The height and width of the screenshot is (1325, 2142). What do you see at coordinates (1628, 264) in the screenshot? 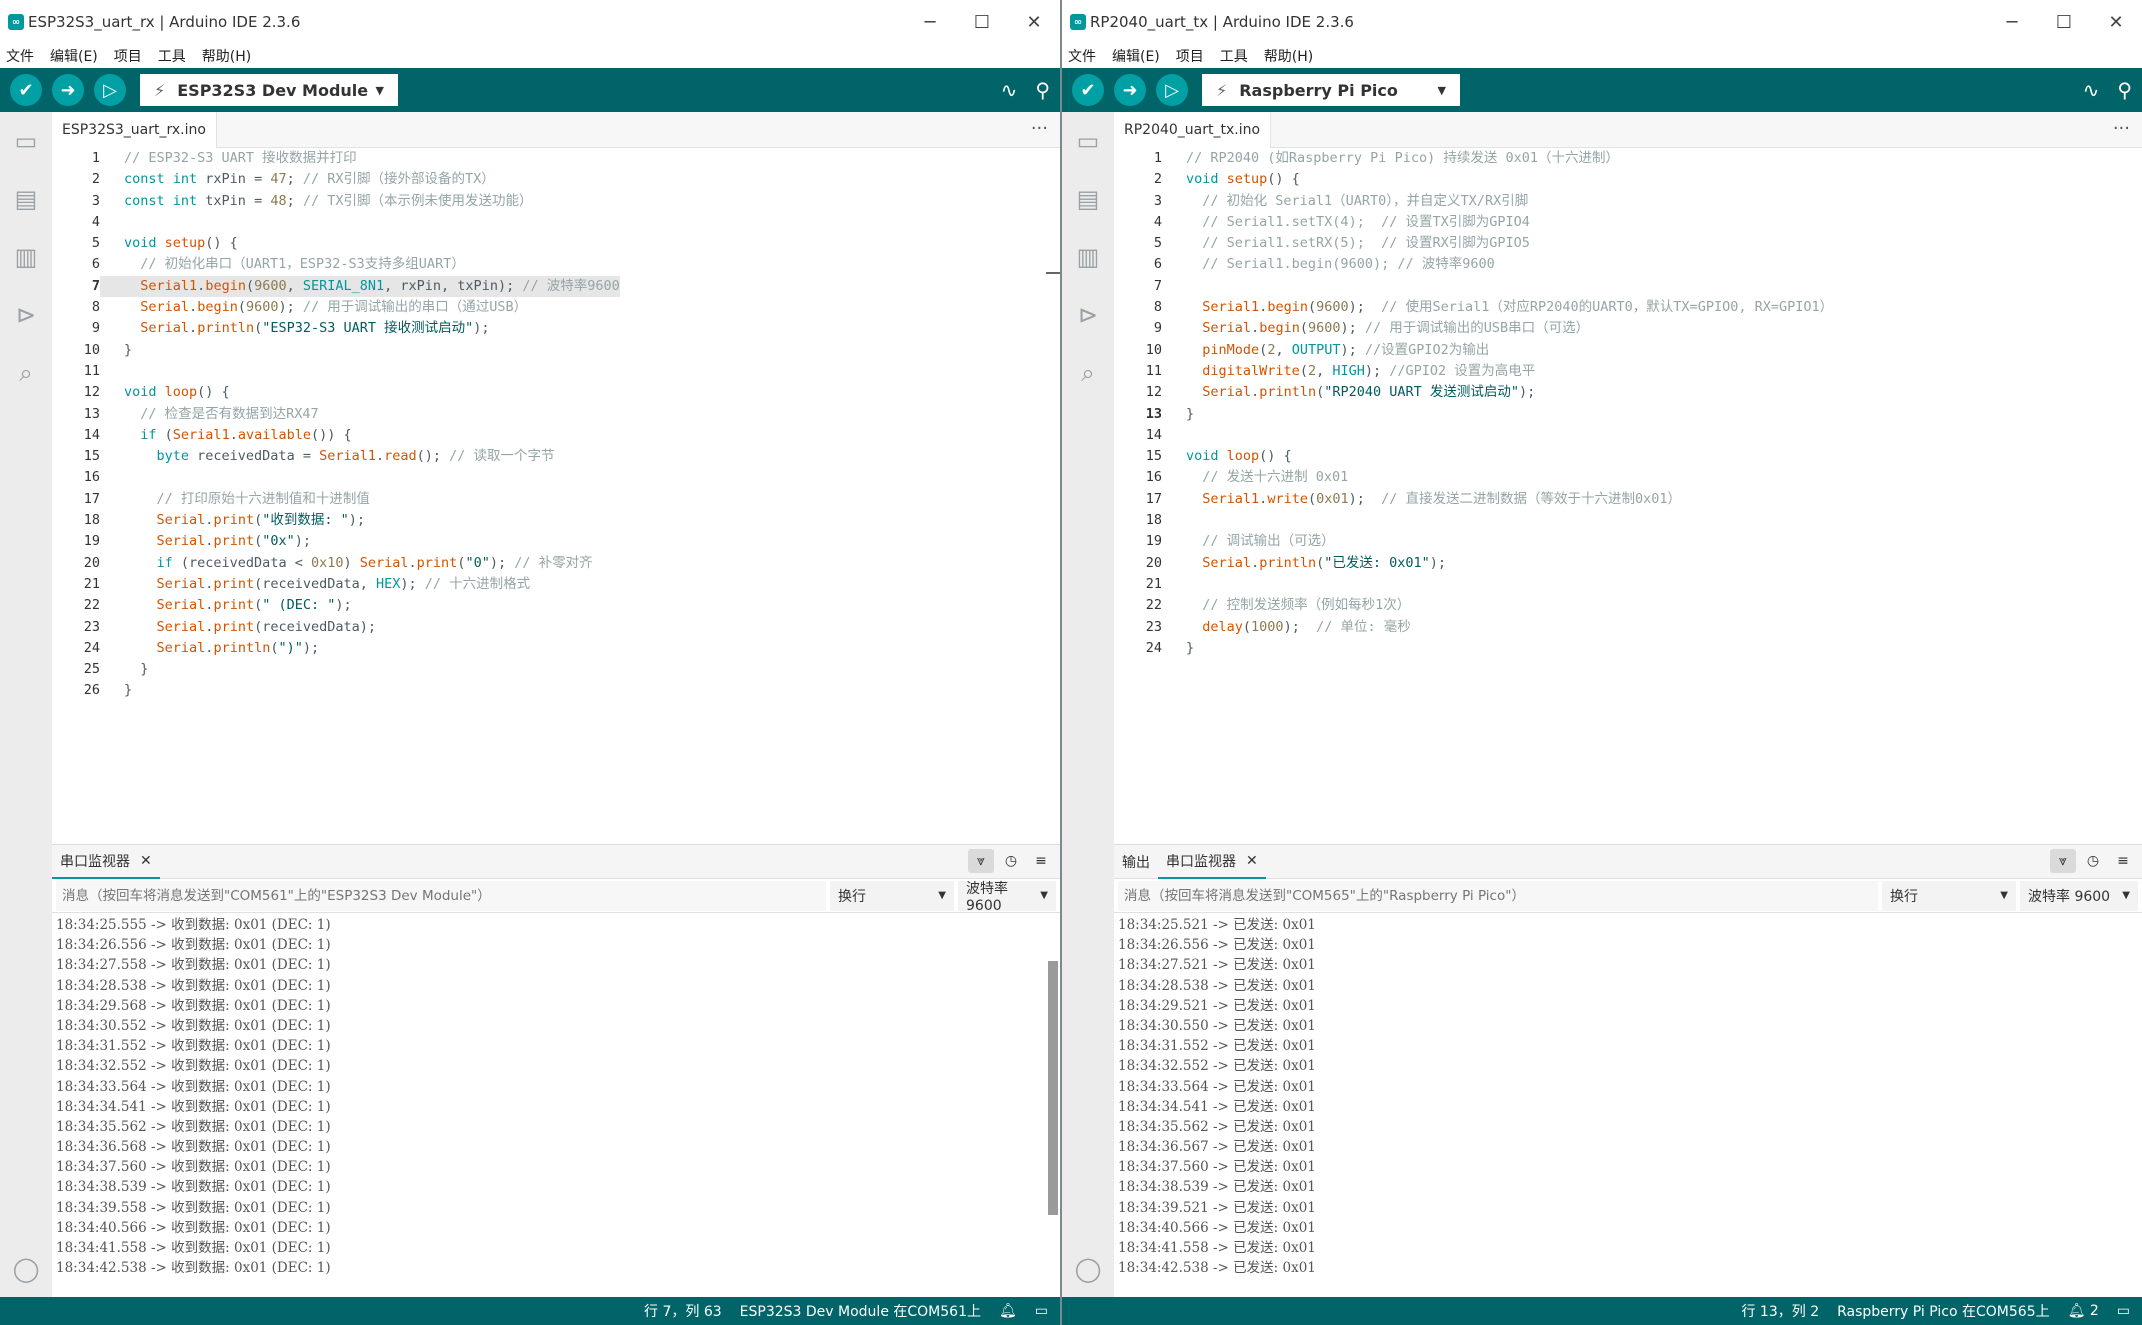
I see `code-line: 6 // Serial1.begin(9600); // 波特率9600` at bounding box center [1628, 264].